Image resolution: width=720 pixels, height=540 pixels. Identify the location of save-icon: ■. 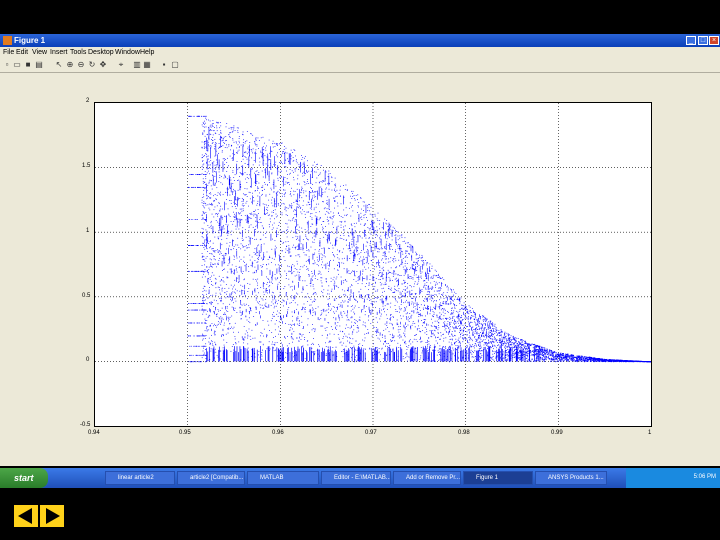
(28, 65).